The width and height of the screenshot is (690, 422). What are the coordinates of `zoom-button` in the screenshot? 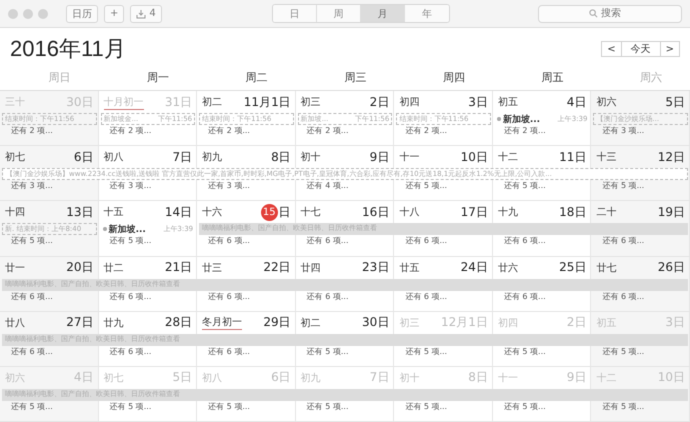 It's located at (43, 13).